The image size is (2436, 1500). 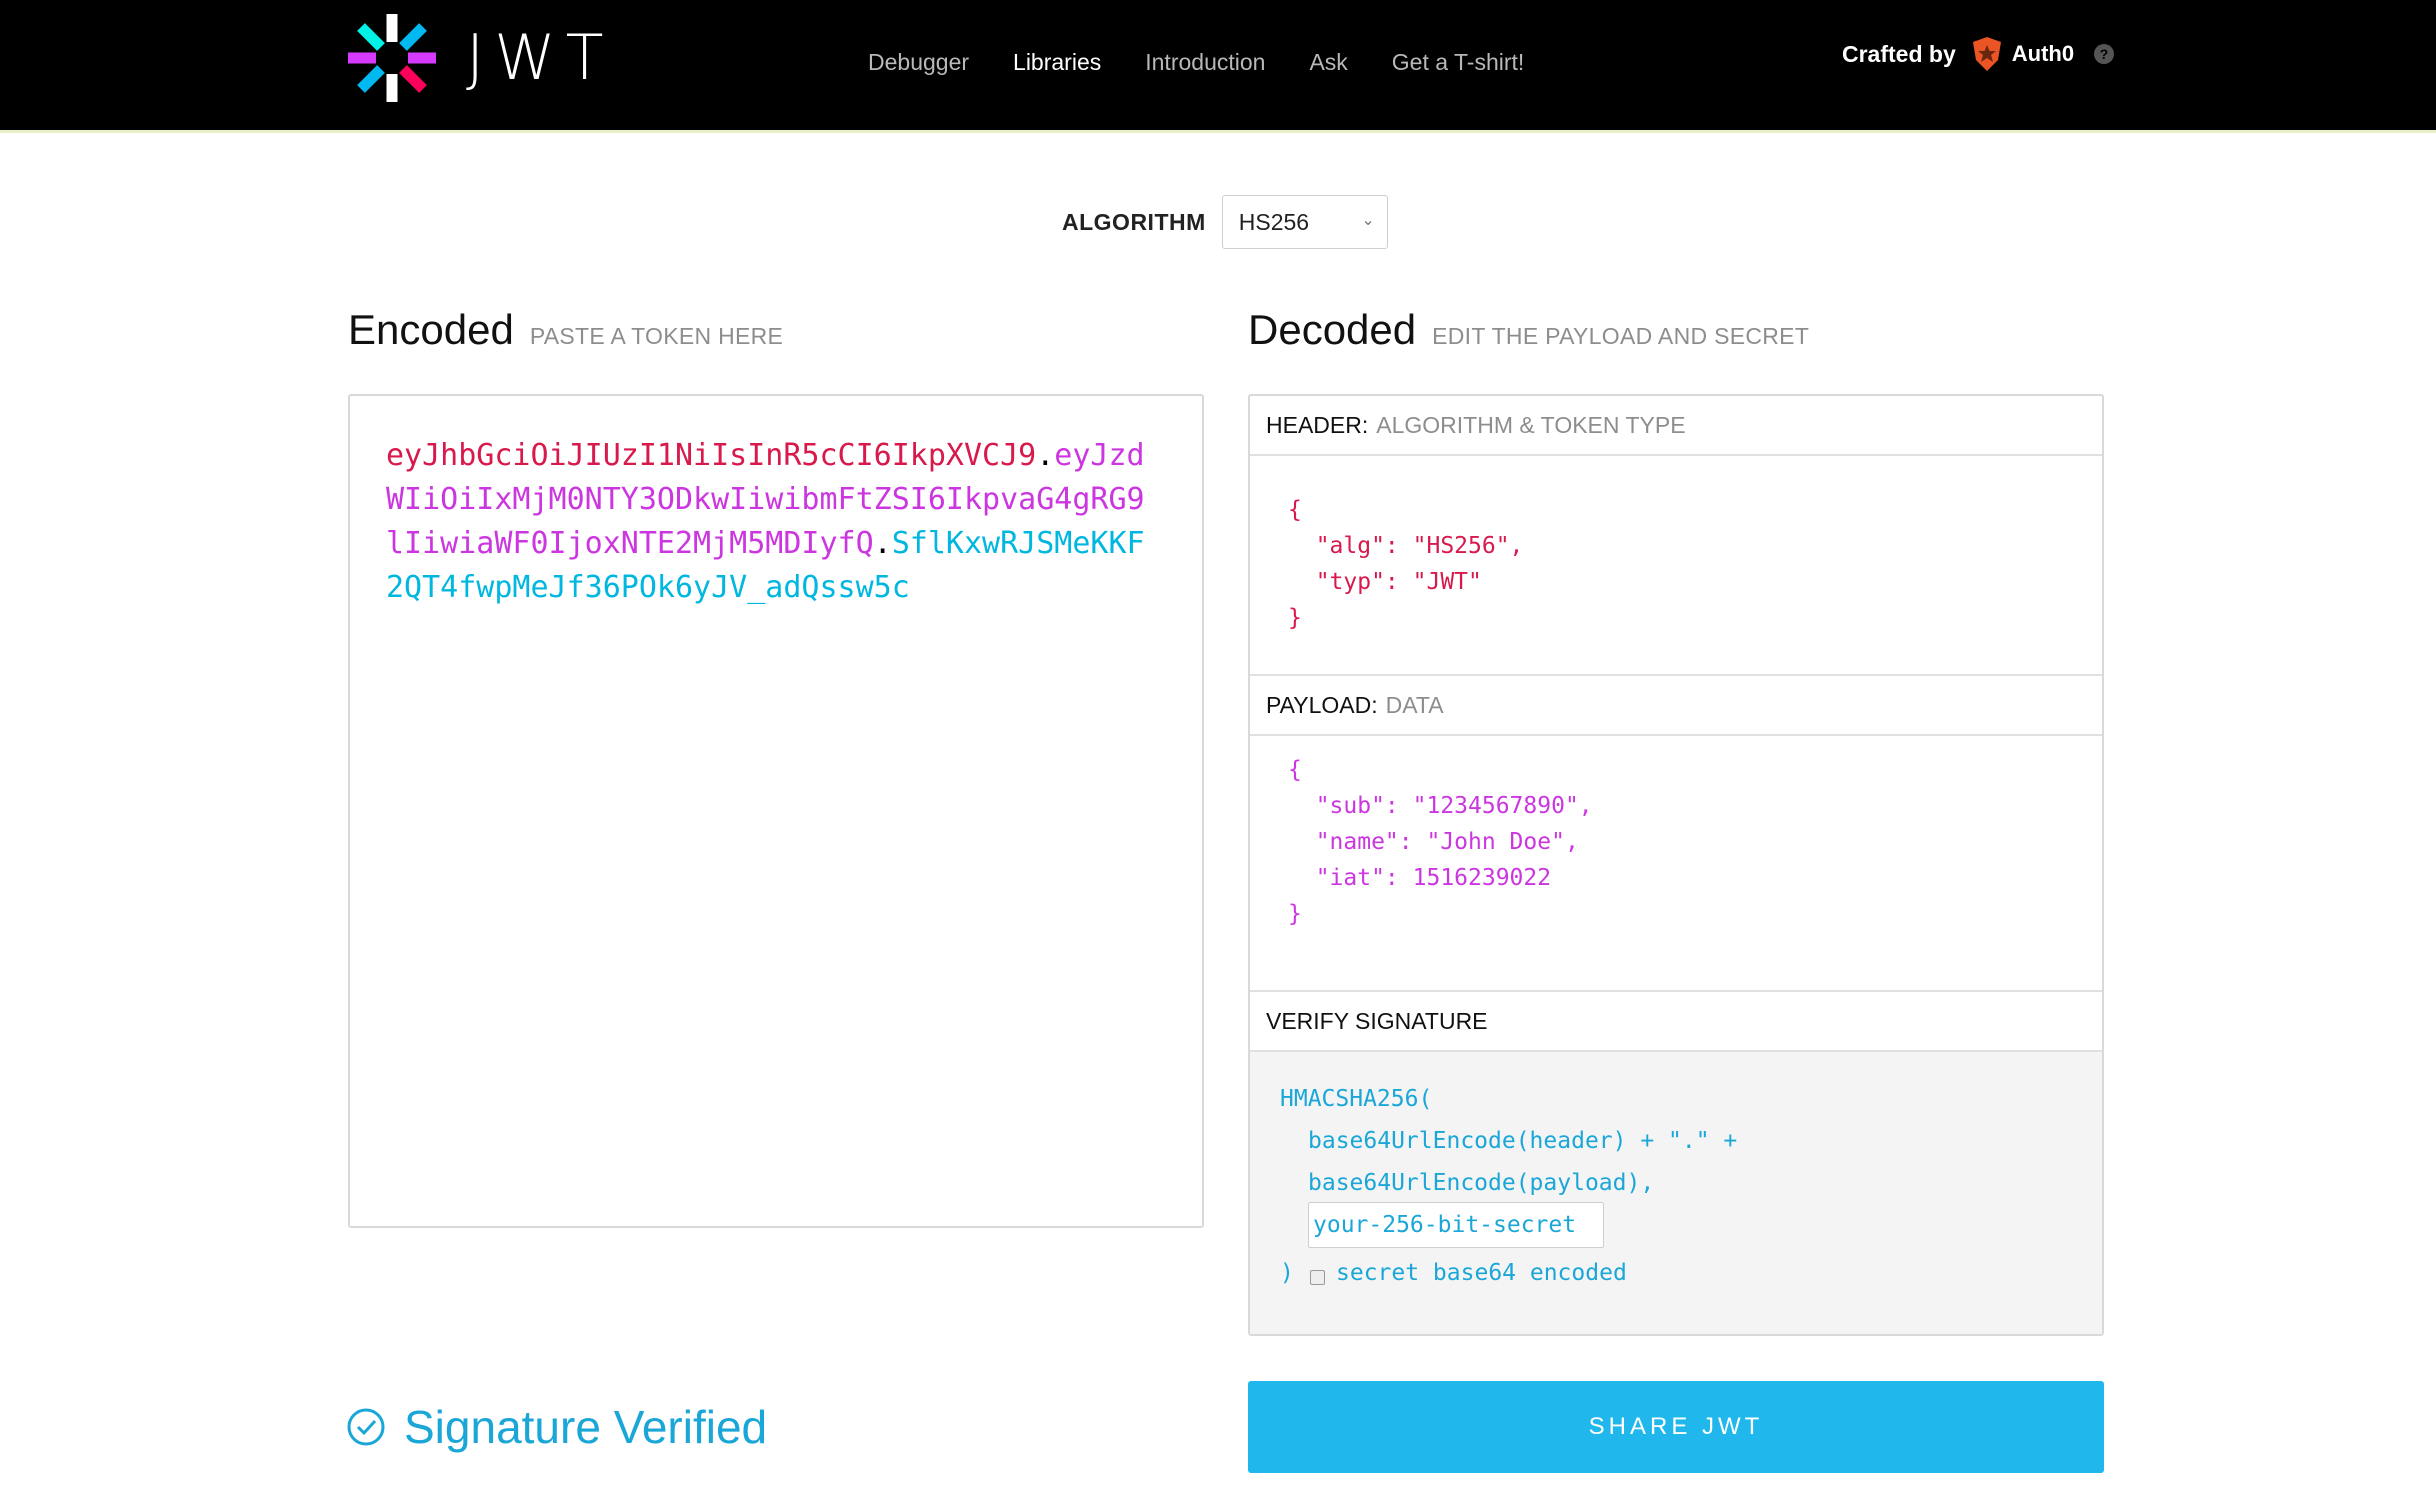 What do you see at coordinates (1134, 221) in the screenshot?
I see `algorithm-label: ALGORITHM` at bounding box center [1134, 221].